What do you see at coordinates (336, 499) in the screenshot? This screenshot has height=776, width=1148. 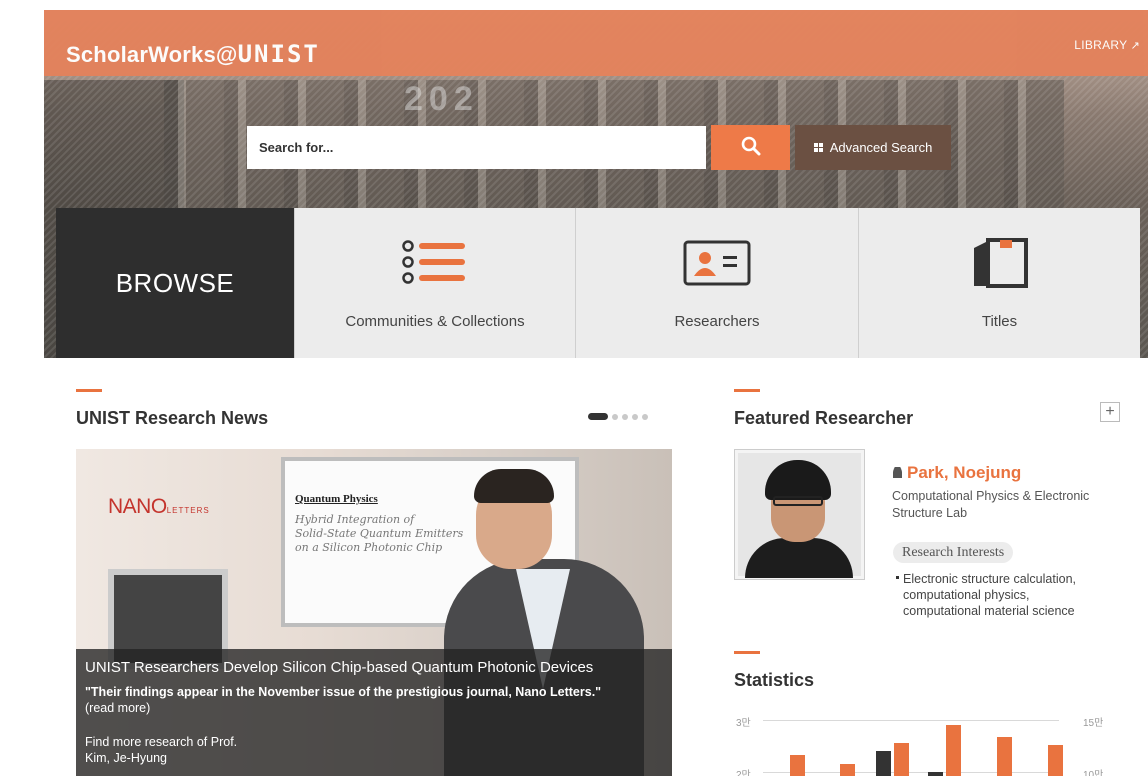 I see `board-title: Quantum Physics` at bounding box center [336, 499].